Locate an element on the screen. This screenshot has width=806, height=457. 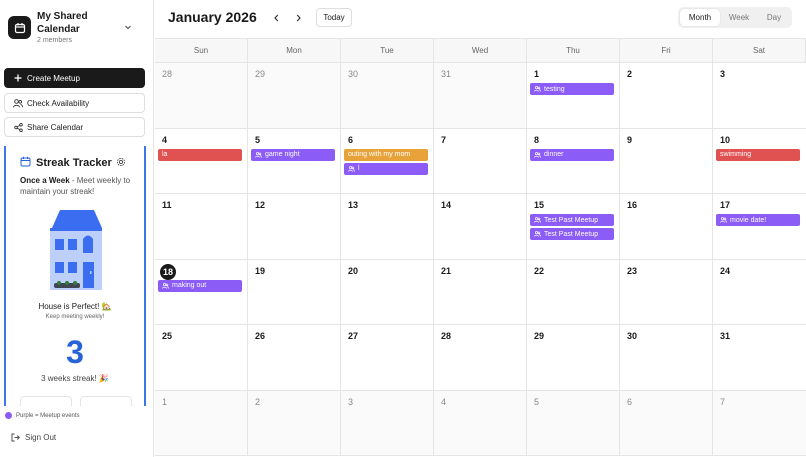
meetup-event: movie date! is located at coordinates (758, 220).